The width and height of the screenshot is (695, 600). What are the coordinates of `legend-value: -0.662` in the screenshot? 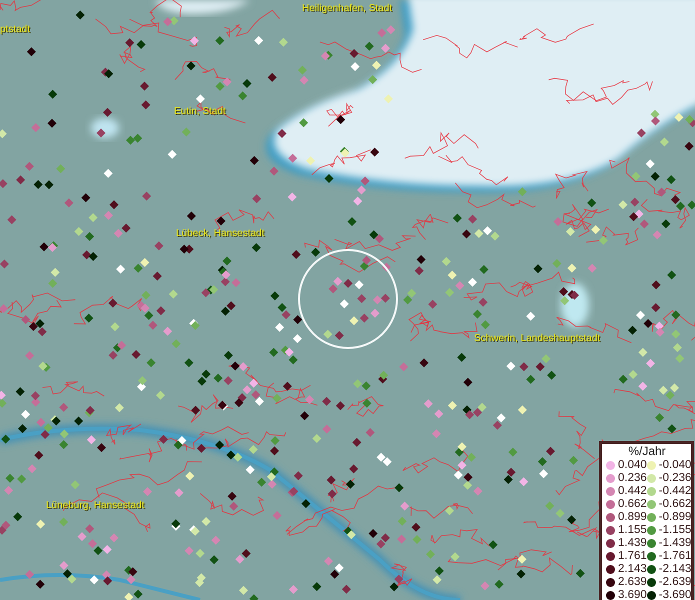 It's located at (675, 504).